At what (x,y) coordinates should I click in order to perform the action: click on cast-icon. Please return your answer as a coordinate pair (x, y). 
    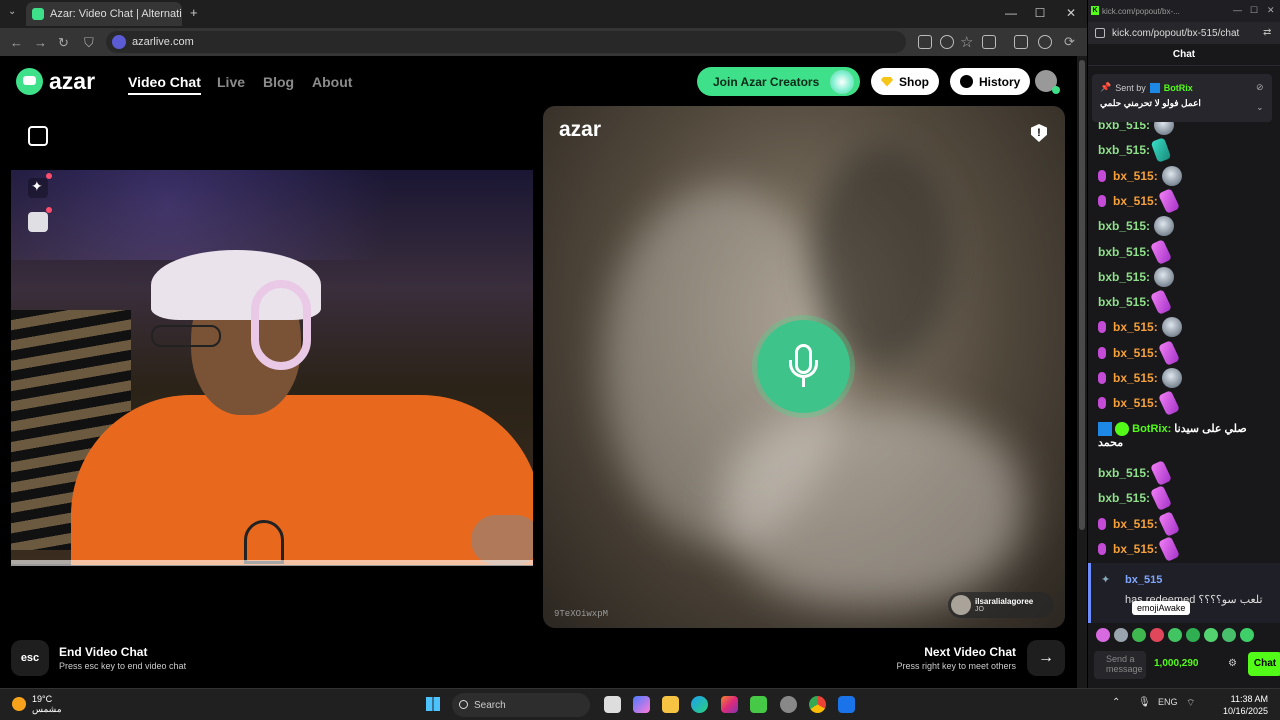
    Looking at the image, I should click on (925, 42).